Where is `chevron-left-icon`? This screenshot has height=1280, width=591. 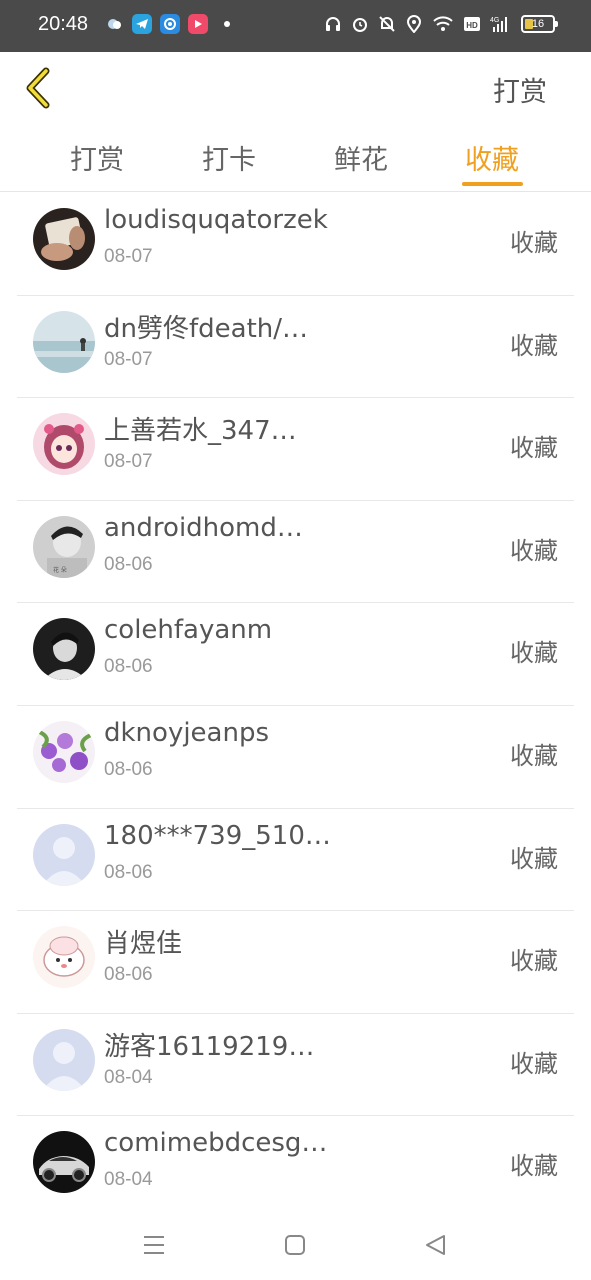 chevron-left-icon is located at coordinates (38, 88).